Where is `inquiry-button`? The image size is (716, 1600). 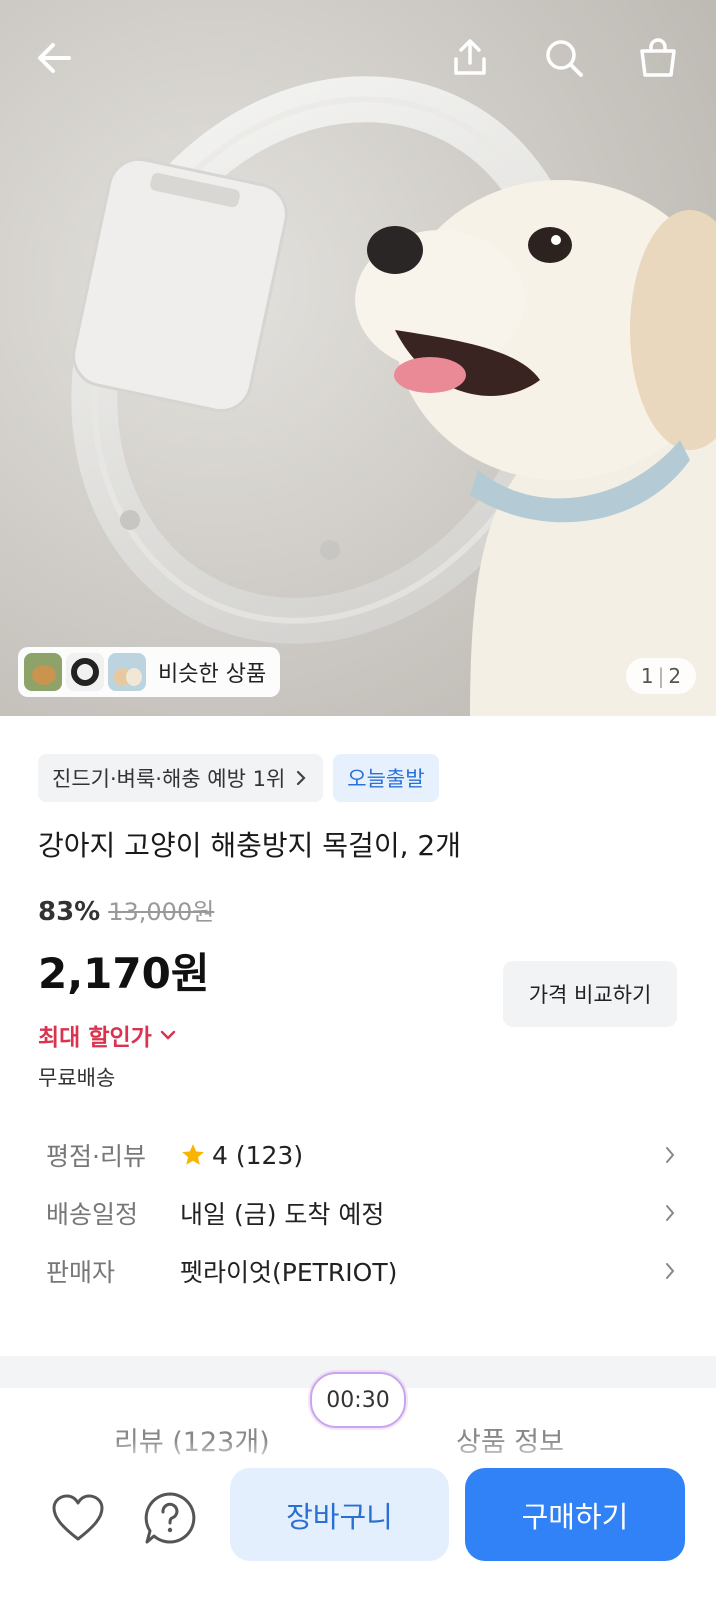
inquiry-button is located at coordinates (170, 1518).